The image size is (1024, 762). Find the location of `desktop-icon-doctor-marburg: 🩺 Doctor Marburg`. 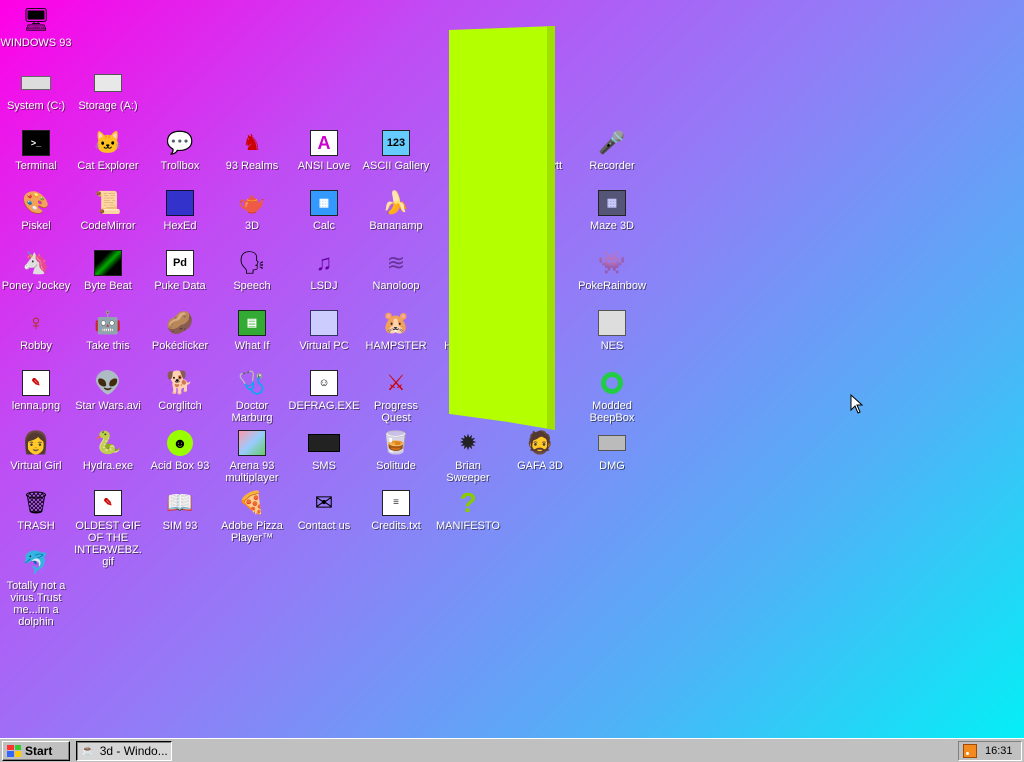

desktop-icon-doctor-marburg: 🩺 Doctor Marburg is located at coordinates (252, 395).